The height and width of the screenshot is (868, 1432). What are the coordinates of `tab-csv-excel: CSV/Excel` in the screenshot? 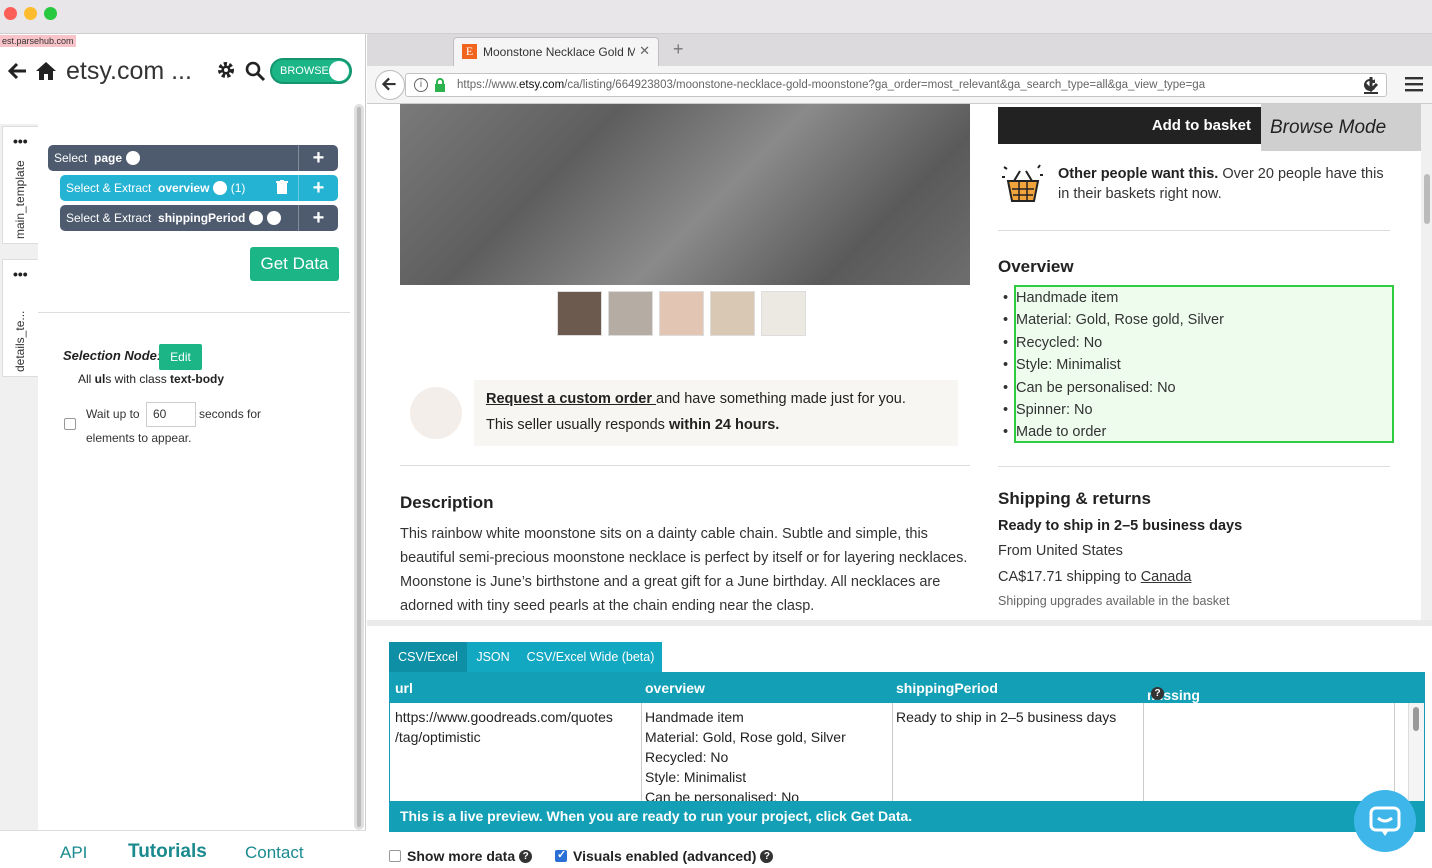 It's located at (428, 657).